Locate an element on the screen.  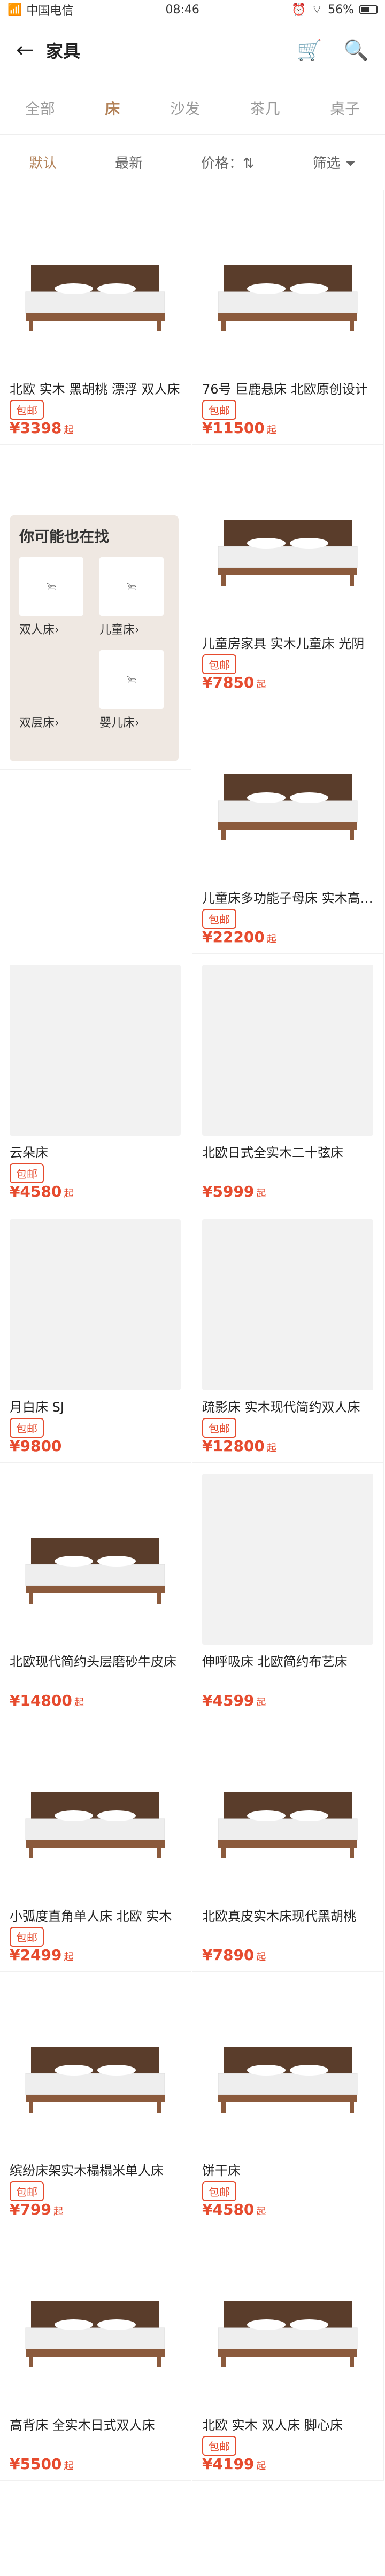
tab-table: 桌子 is located at coordinates (344, 108).